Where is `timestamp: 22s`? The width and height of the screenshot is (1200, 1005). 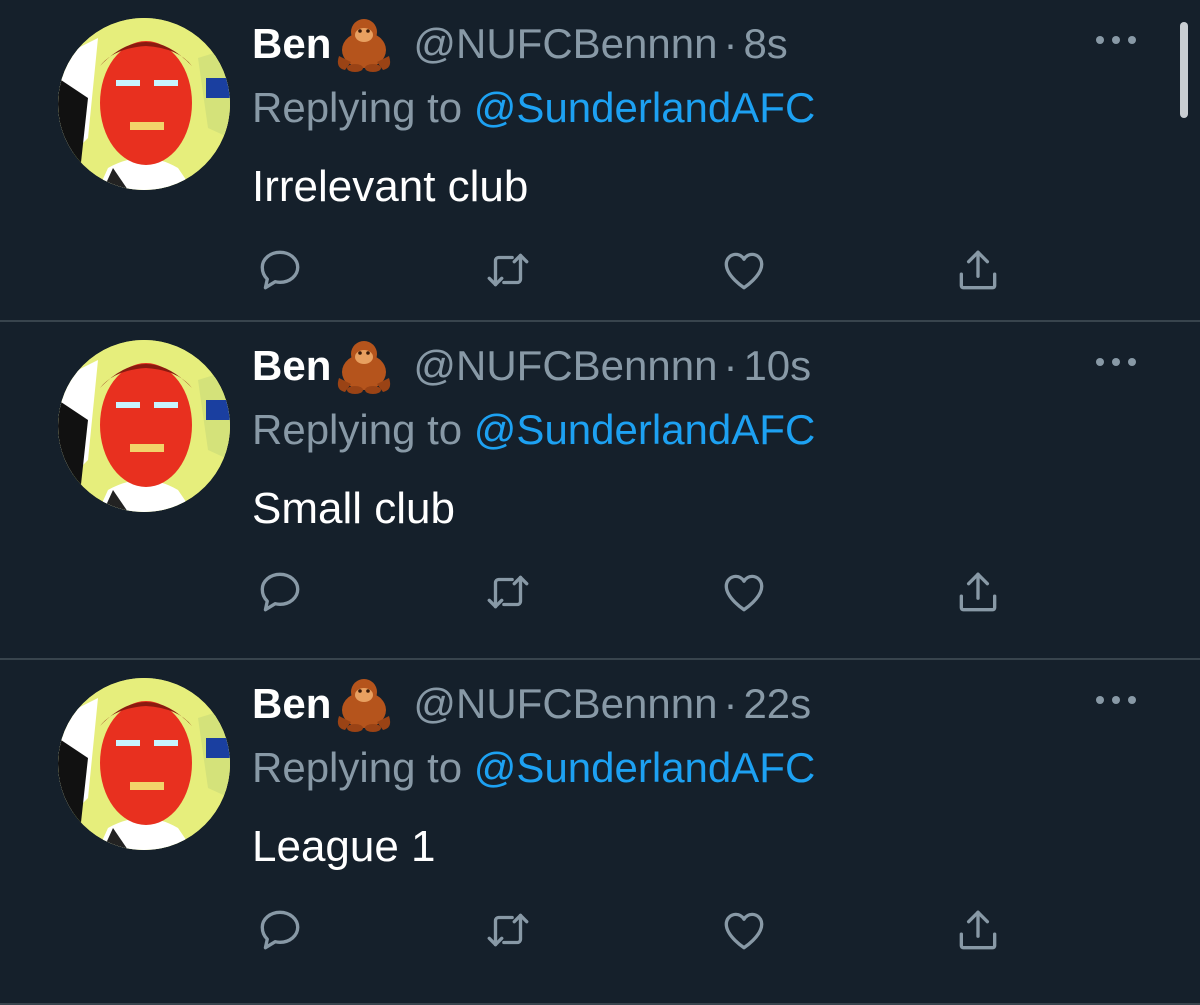 timestamp: 22s is located at coordinates (777, 704).